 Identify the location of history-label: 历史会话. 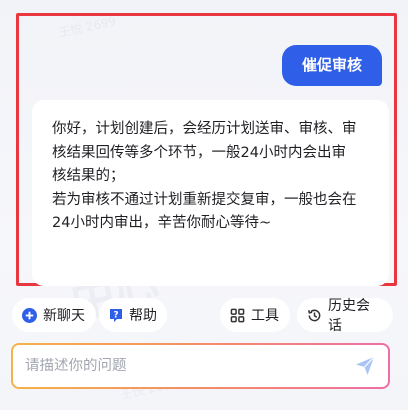
(349, 316).